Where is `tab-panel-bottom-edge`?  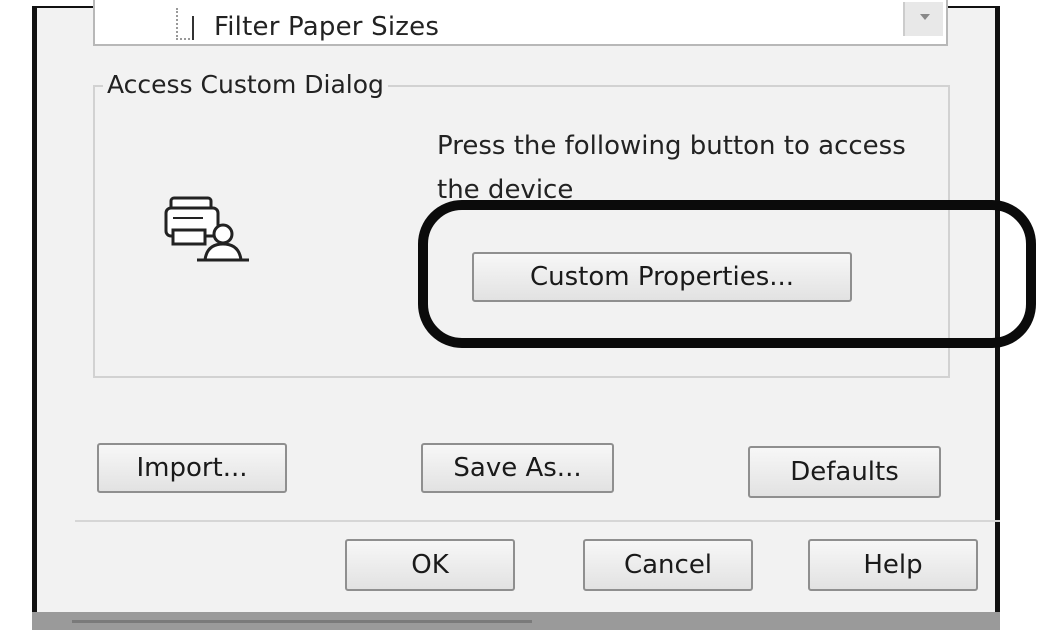 tab-panel-bottom-edge is located at coordinates (537, 521).